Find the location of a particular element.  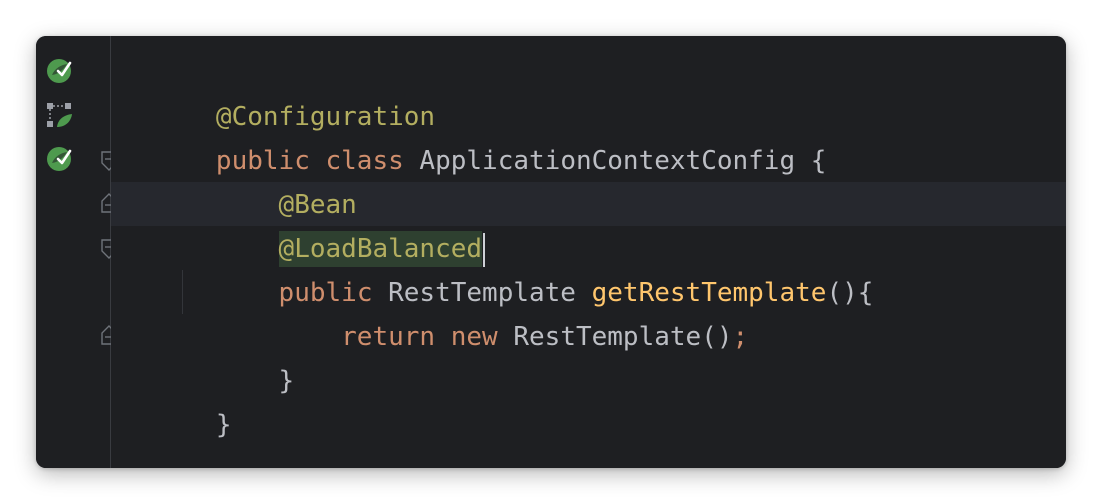

code-line: return new RestTemplate(); is located at coordinates (435, 311).